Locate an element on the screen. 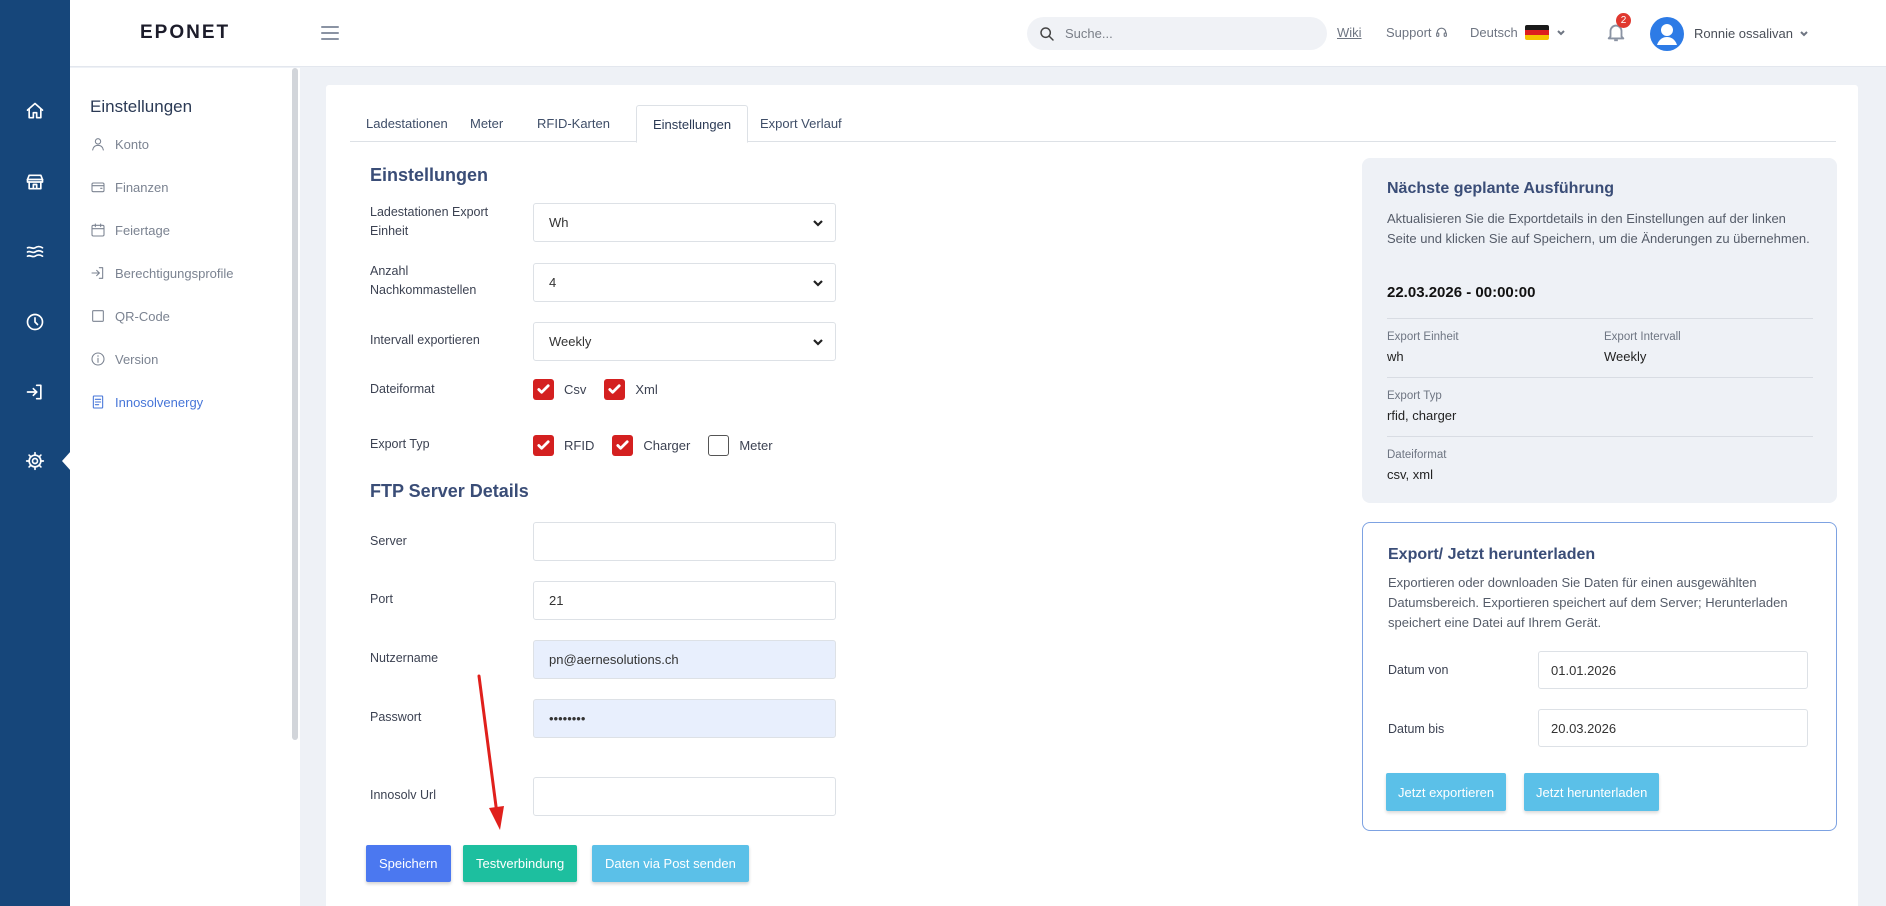  headset-icon is located at coordinates (1441, 32).